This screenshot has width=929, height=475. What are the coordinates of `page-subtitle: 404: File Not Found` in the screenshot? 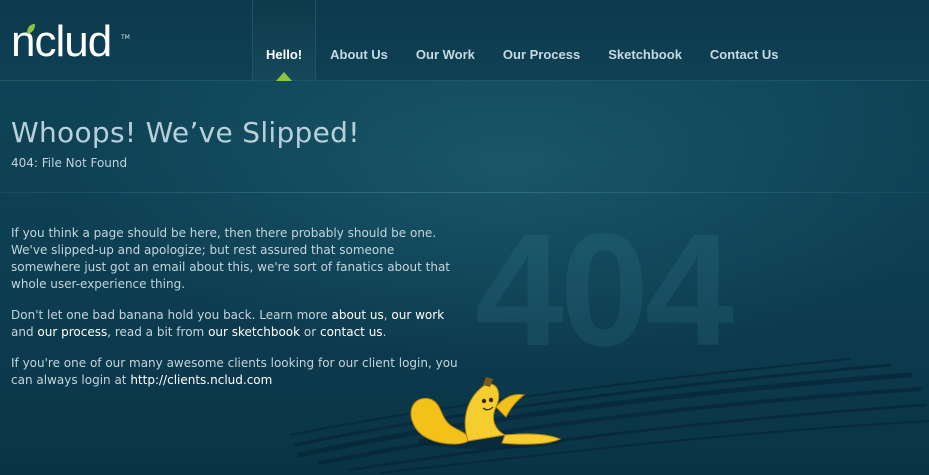 It's located at (69, 163).